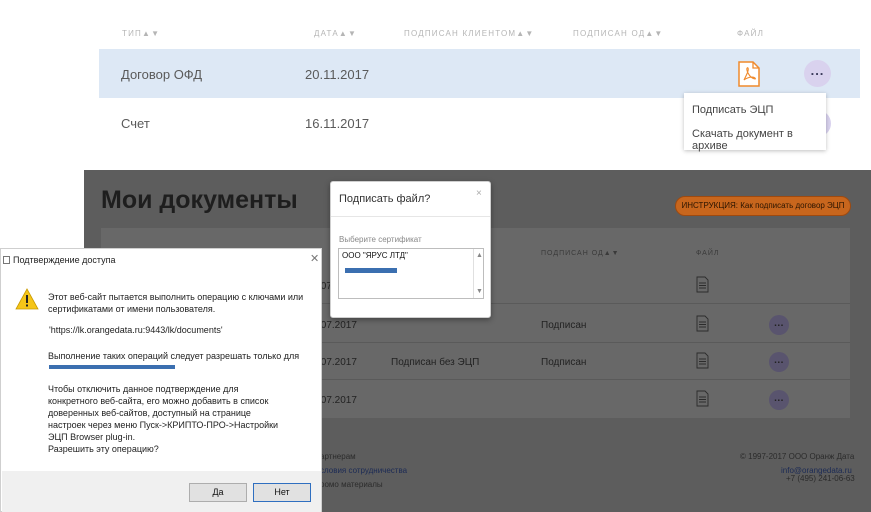 Image resolution: width=871 pixels, height=512 pixels. I want to click on row-type: Договор ОФД, so click(162, 74).